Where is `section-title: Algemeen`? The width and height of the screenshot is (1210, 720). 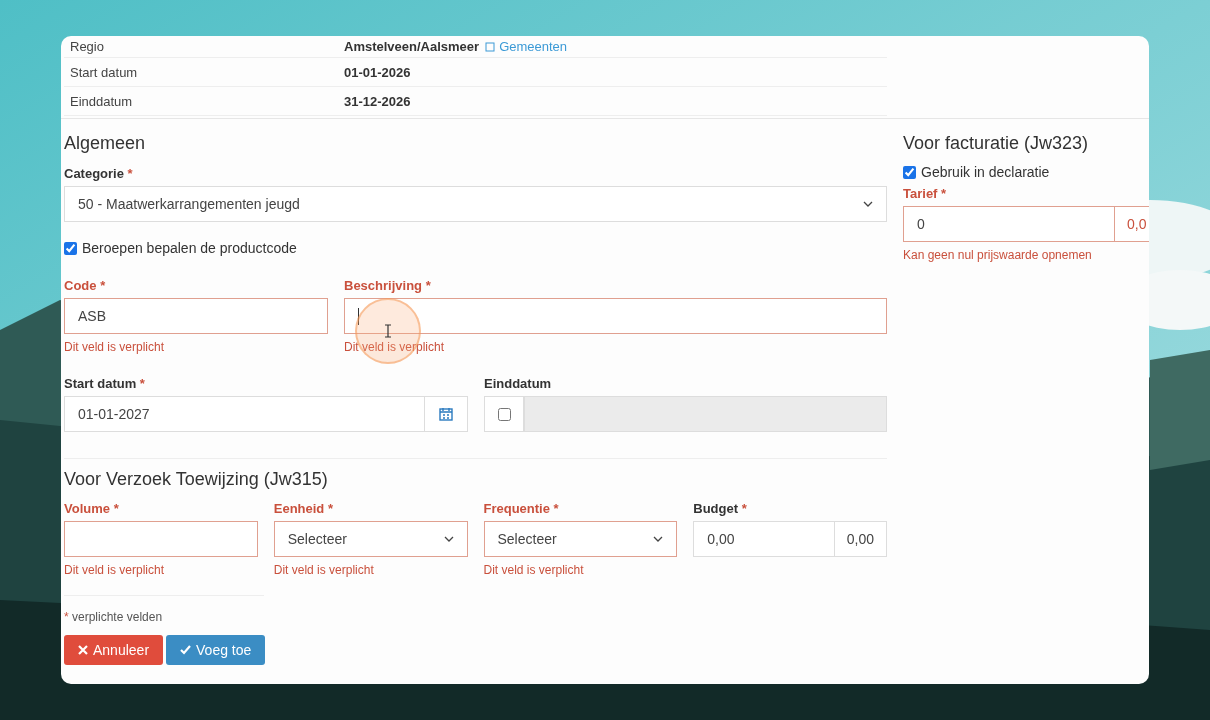
section-title: Algemeen is located at coordinates (105, 143).